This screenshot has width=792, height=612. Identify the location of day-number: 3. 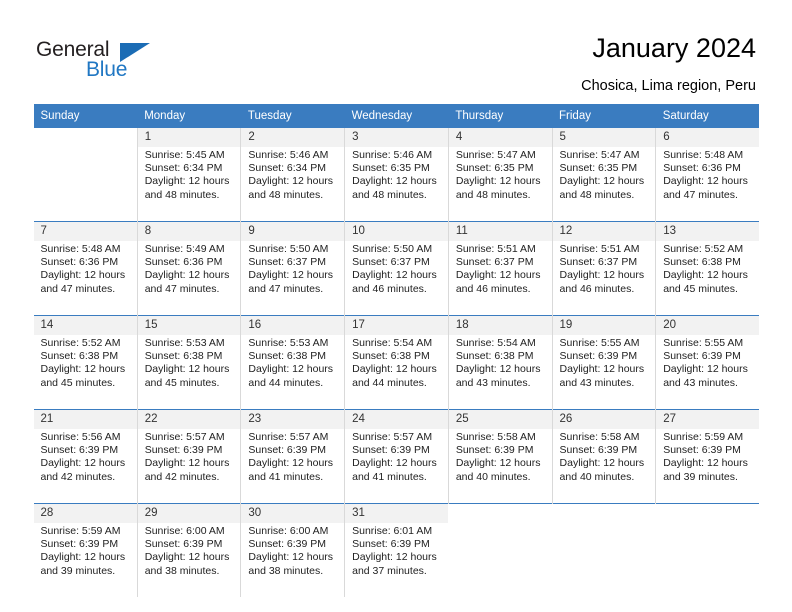
(396, 137).